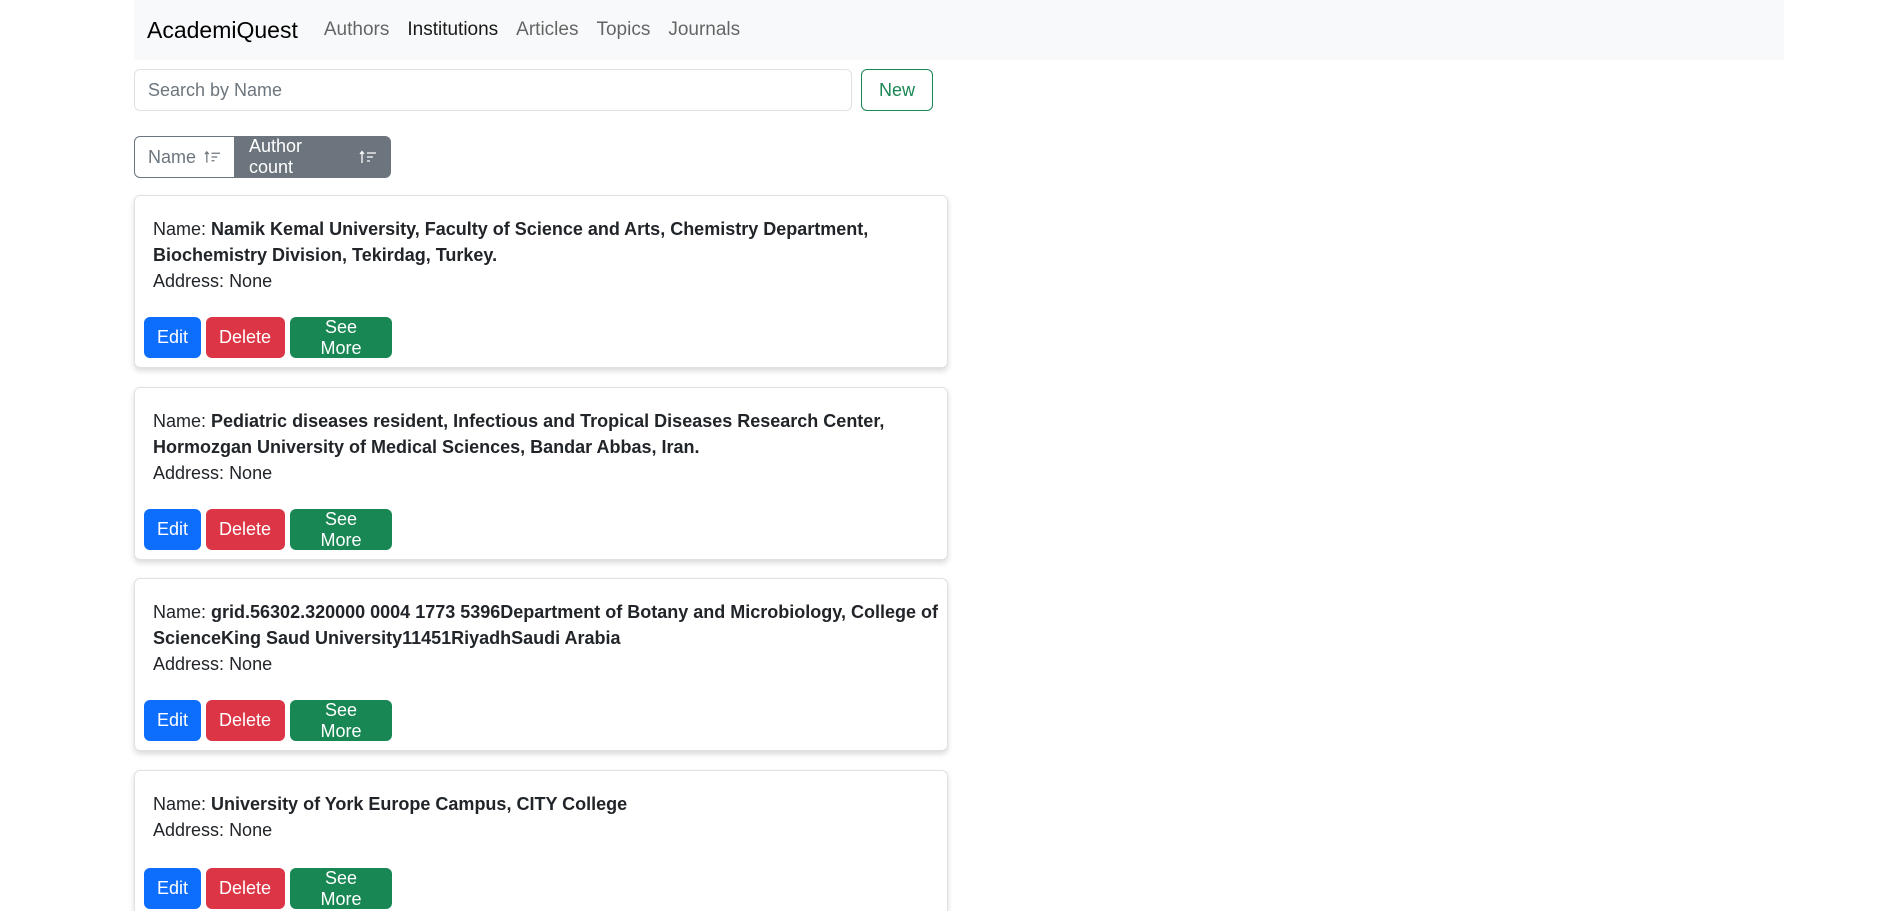 Image resolution: width=1903 pixels, height=911 pixels. I want to click on name-value-line2: Biochemistry Division, Tekirdag, Turkey., so click(325, 255).